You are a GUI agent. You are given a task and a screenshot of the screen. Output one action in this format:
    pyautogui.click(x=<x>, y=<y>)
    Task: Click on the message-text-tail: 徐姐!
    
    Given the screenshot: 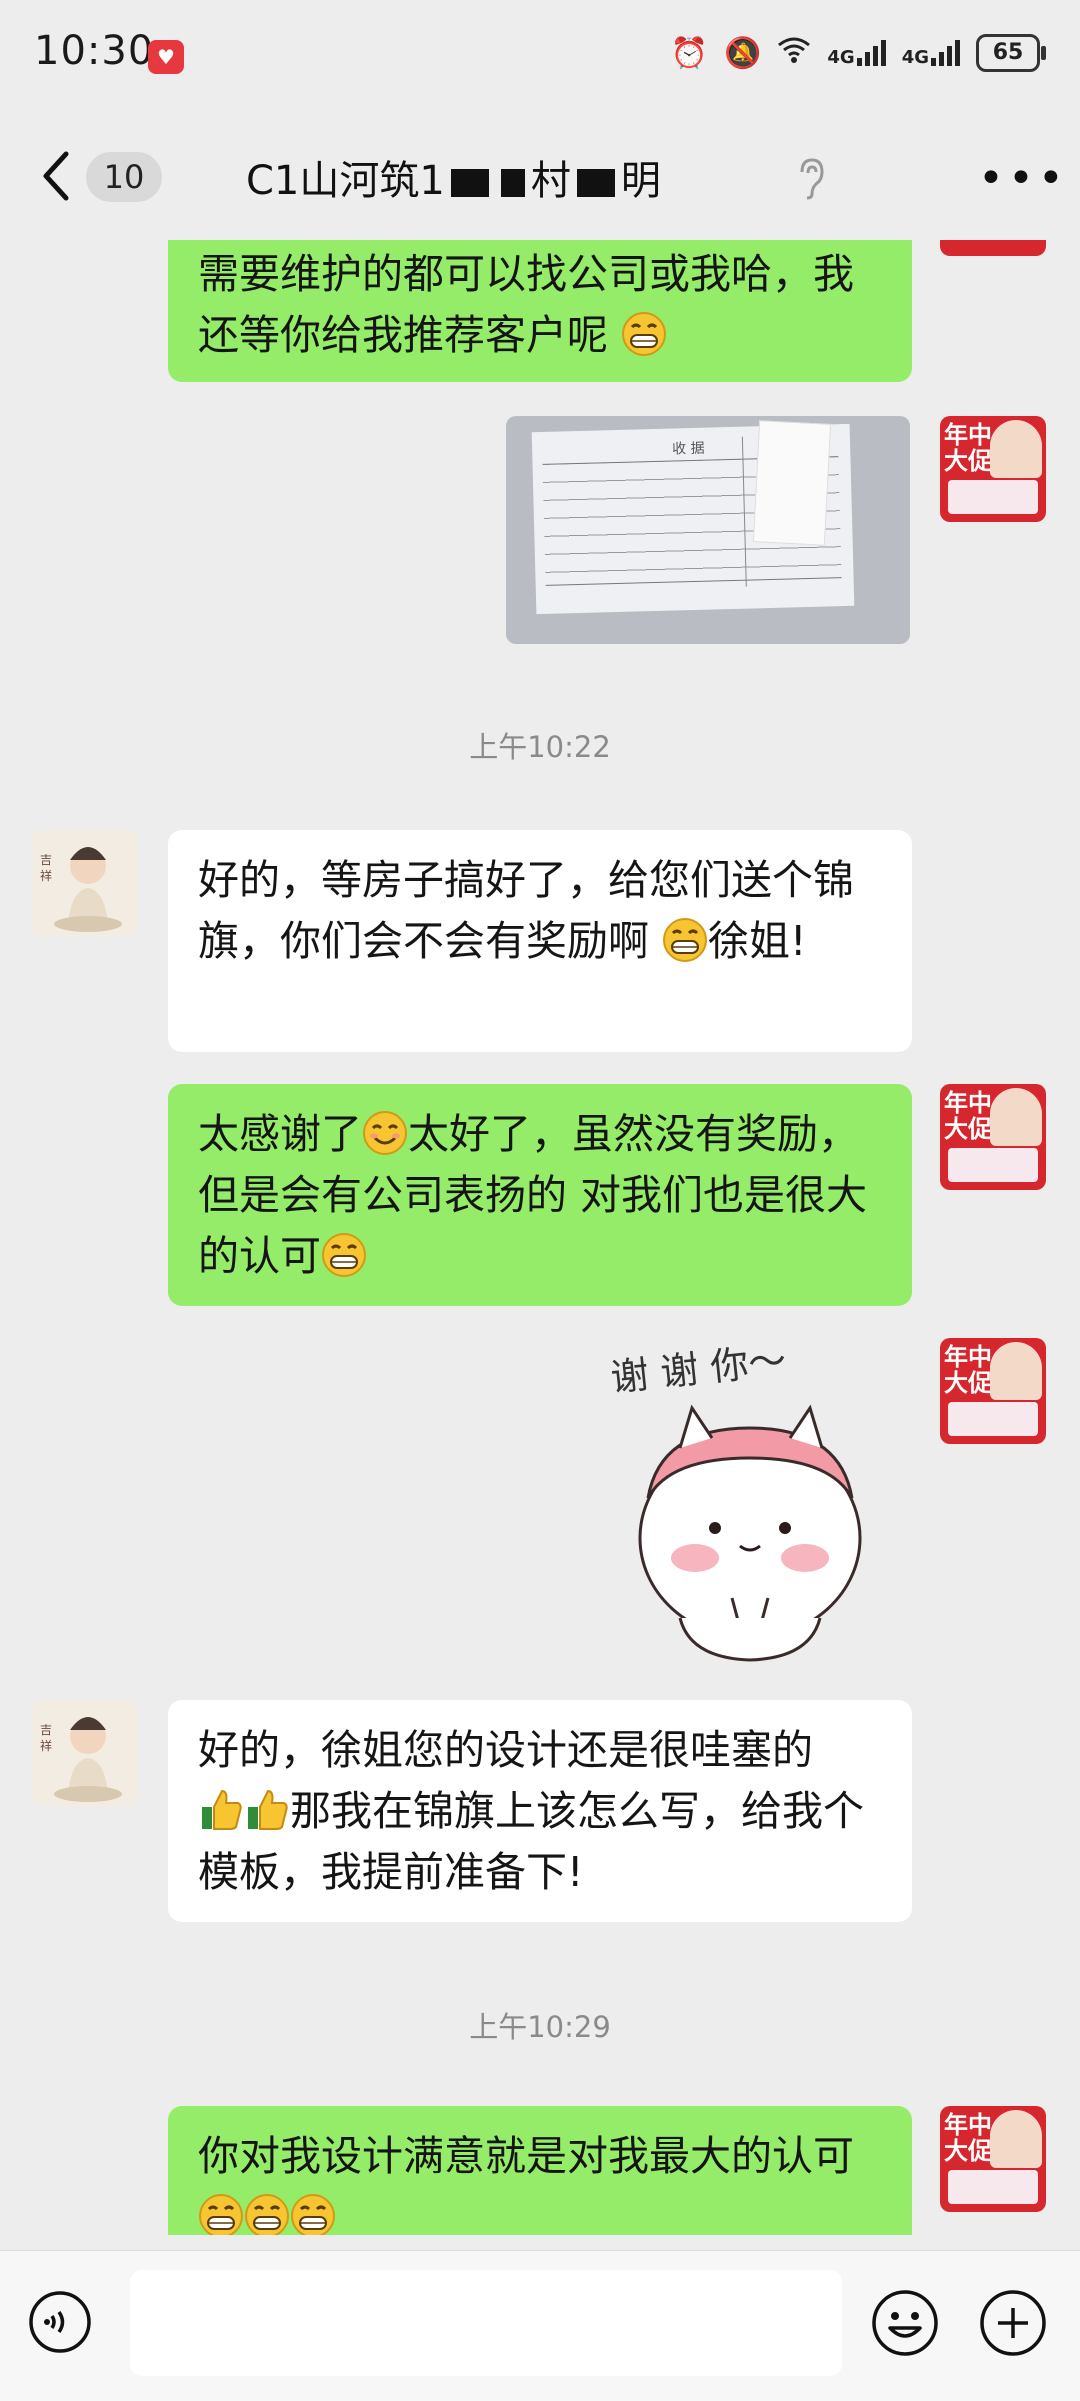 What is the action you would take?
    pyautogui.click(x=757, y=941)
    